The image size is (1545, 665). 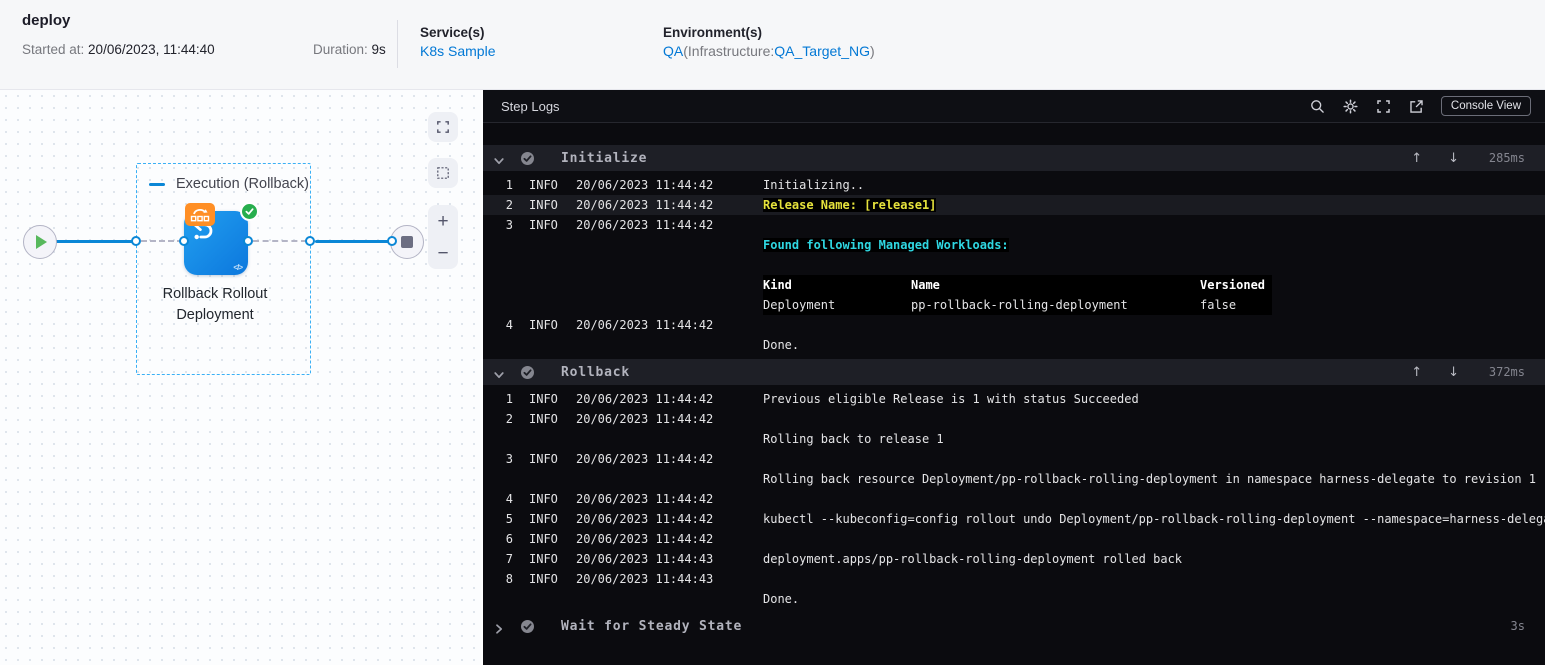 What do you see at coordinates (442, 221) in the screenshot?
I see `zoom-in-button: +` at bounding box center [442, 221].